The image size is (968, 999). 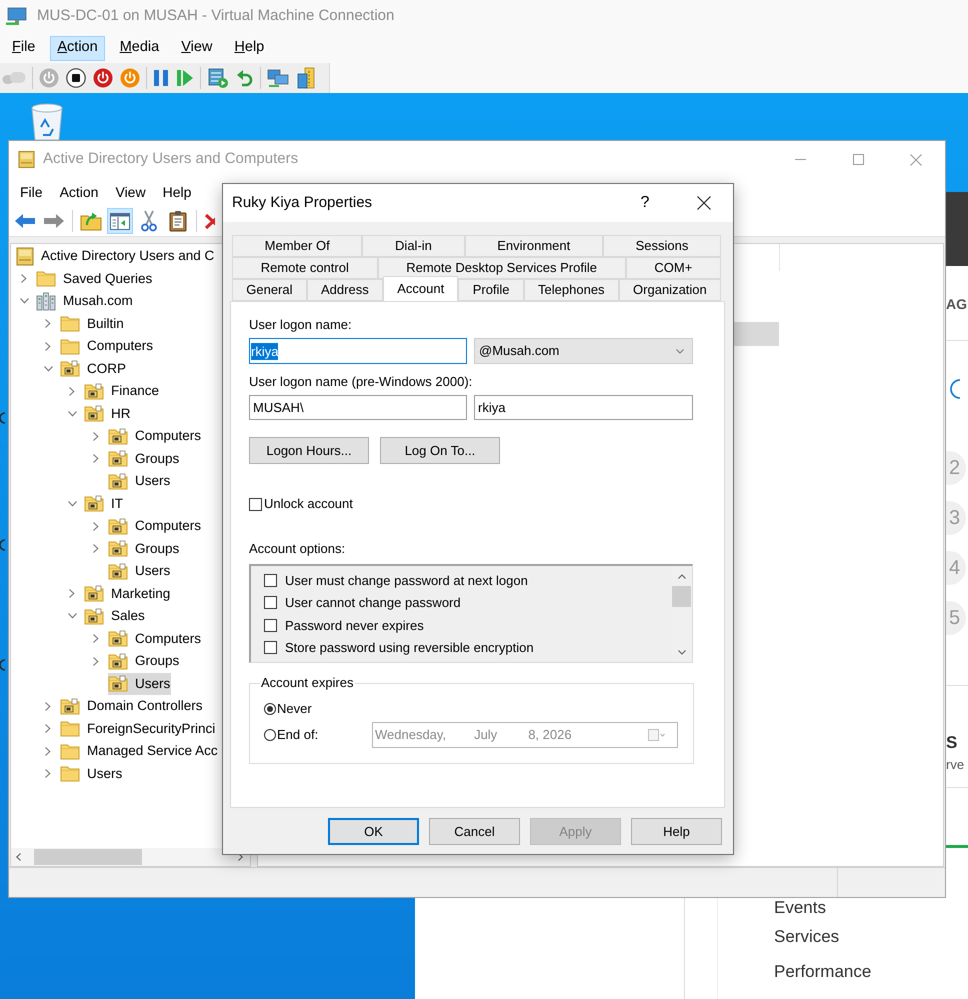 I want to click on tree-item: Sales, so click(x=115, y=616).